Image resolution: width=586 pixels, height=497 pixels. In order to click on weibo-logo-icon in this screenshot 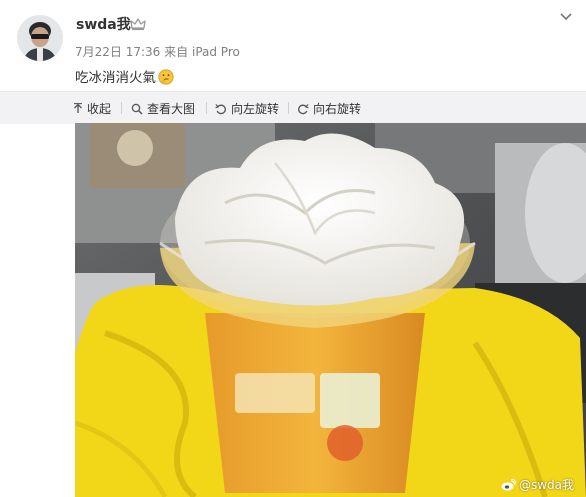, I will do `click(508, 484)`.